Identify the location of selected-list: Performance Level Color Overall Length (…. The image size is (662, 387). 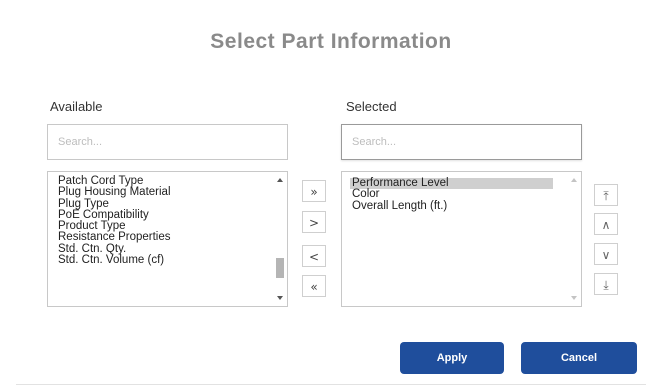
(461, 192).